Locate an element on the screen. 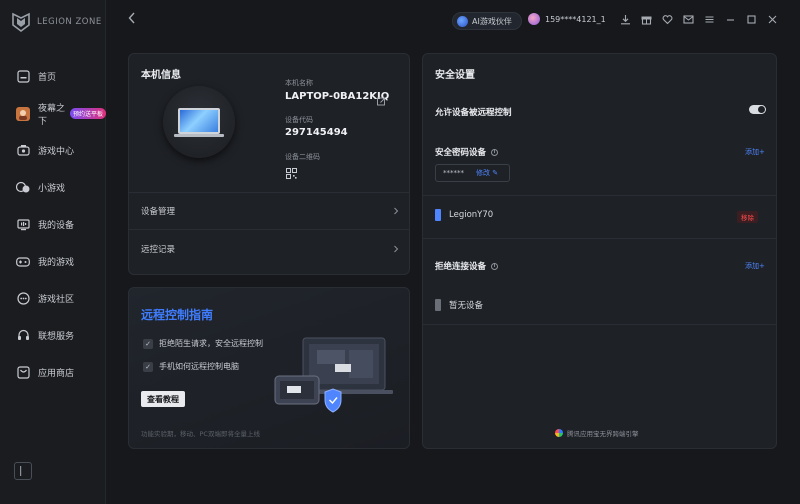 The image size is (800, 504). ai-game-partner-button: AI游戏伙伴 is located at coordinates (487, 21).